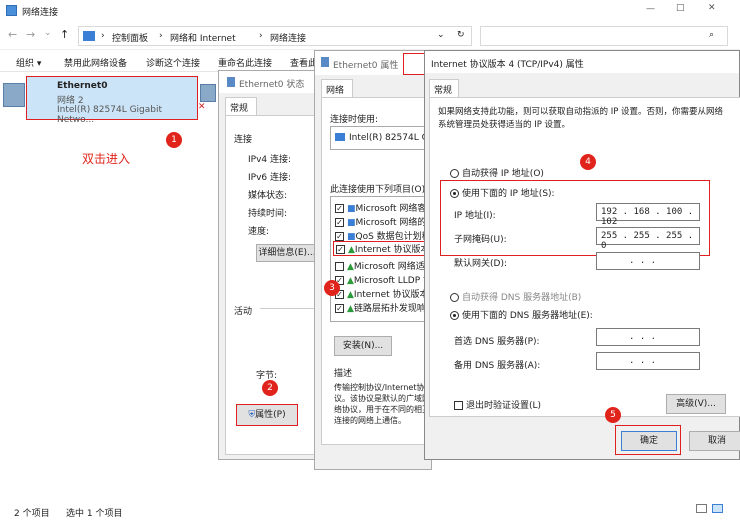  What do you see at coordinates (480, 240) in the screenshot?
I see `subnet-mask-label: 子网掩码(U):` at bounding box center [480, 240].